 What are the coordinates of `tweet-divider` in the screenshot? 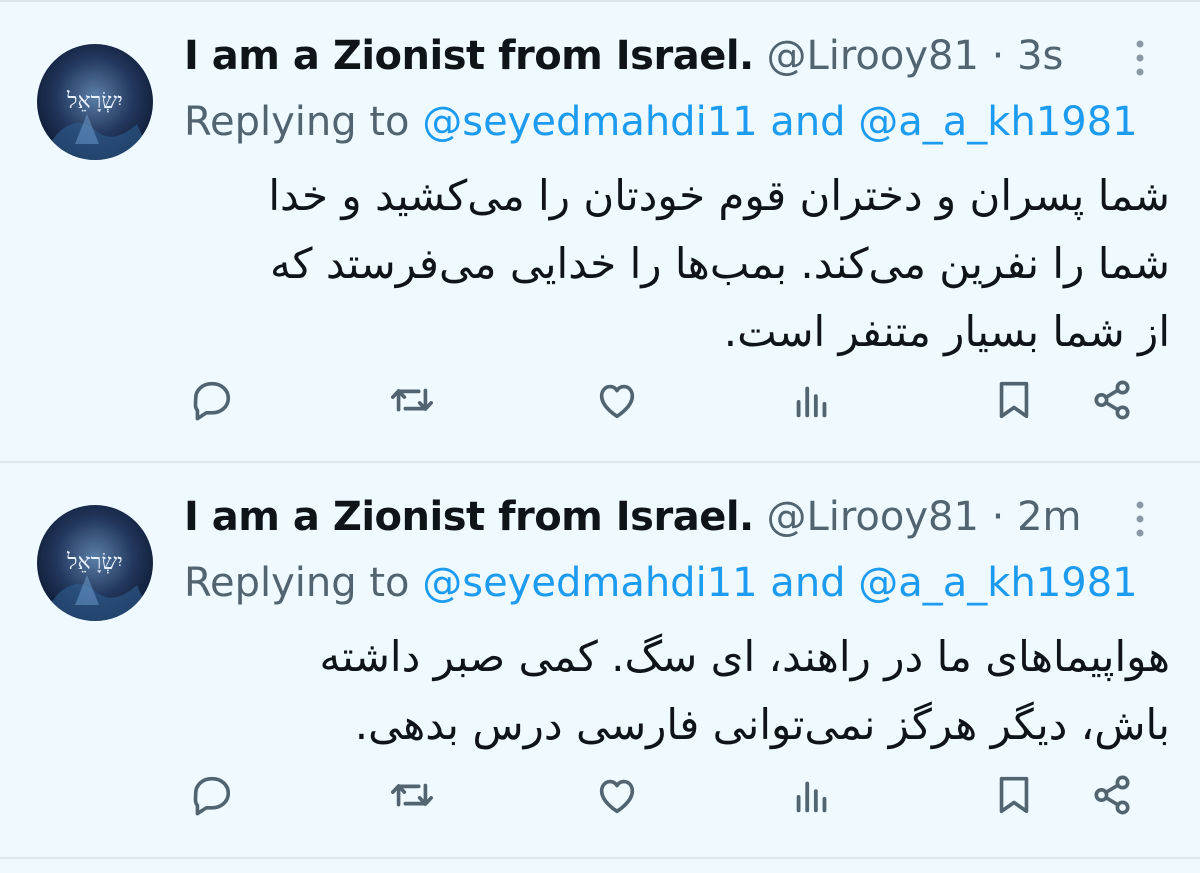 It's located at (600, 858).